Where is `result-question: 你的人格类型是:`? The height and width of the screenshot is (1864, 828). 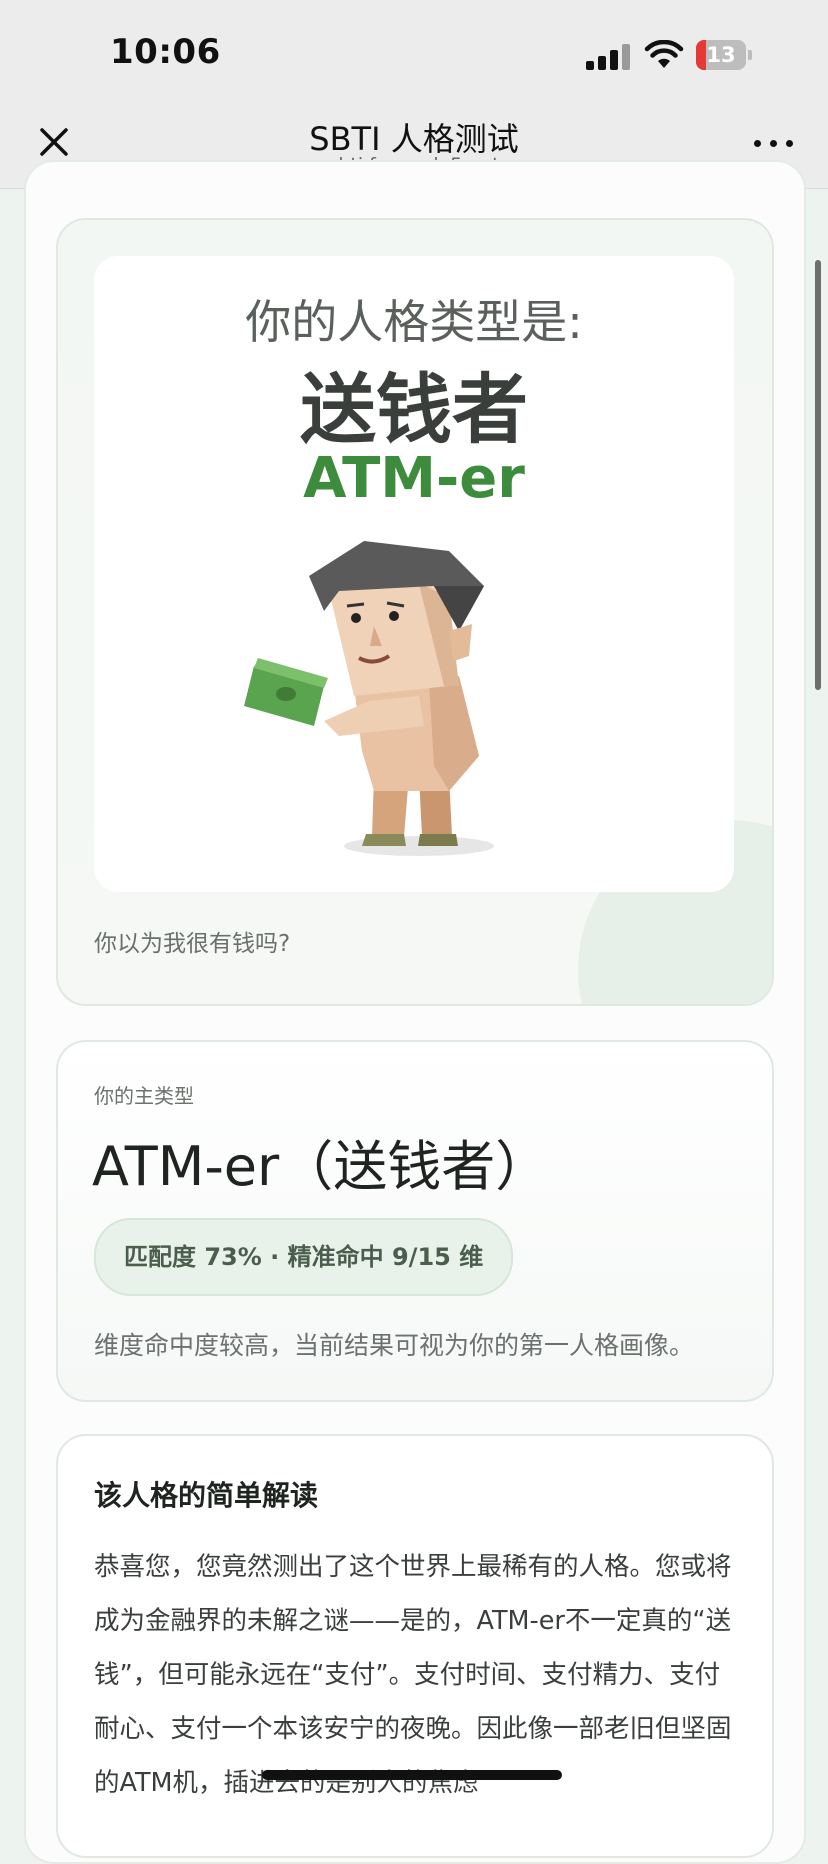
result-question: 你的人格类型是: is located at coordinates (414, 322).